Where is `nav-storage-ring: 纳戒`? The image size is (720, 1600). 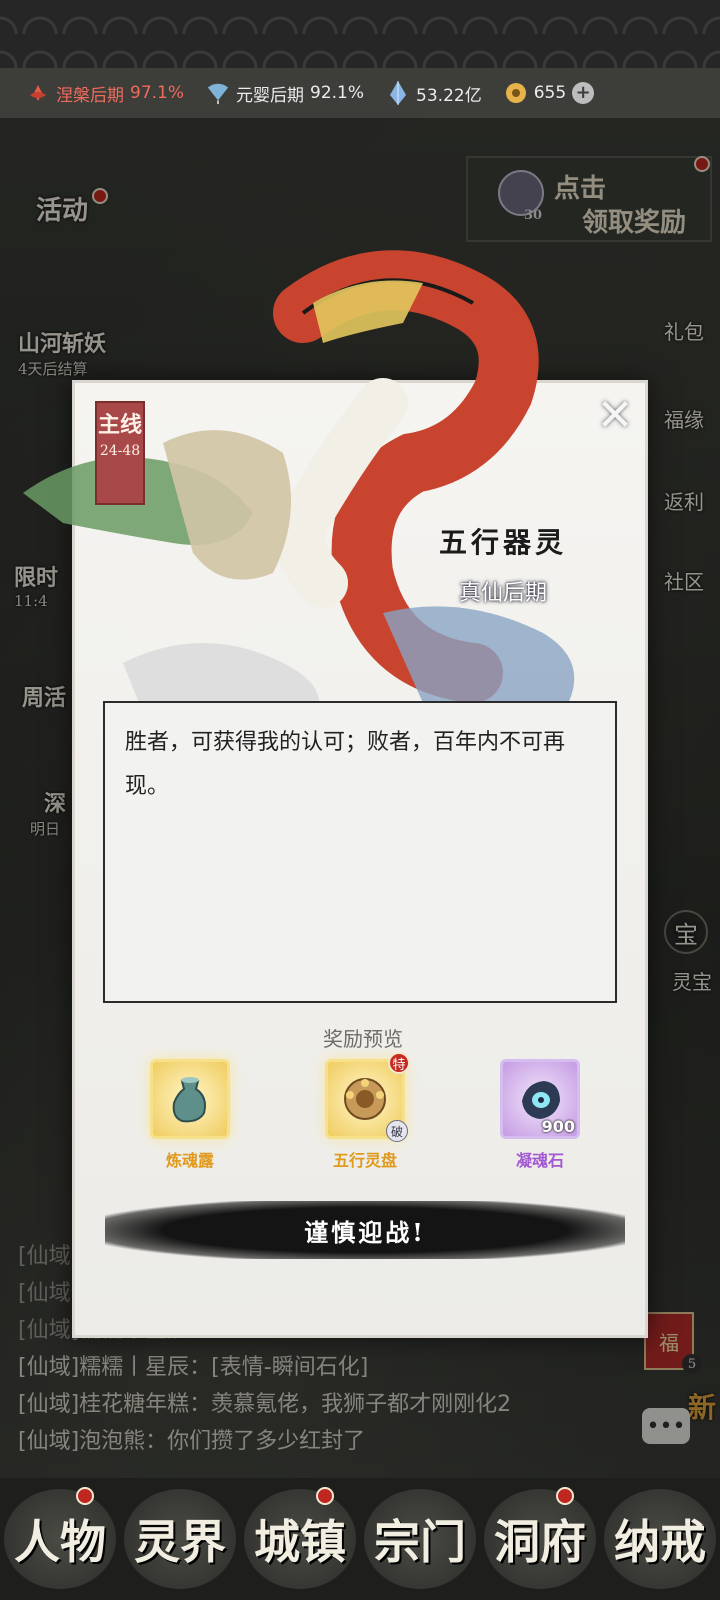
nav-storage-ring: 纳戒 is located at coordinates (660, 1539).